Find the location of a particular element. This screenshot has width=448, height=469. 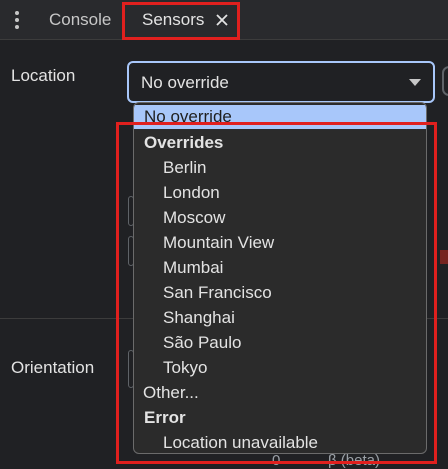

orientation-label: Orientation is located at coordinates (53, 367).